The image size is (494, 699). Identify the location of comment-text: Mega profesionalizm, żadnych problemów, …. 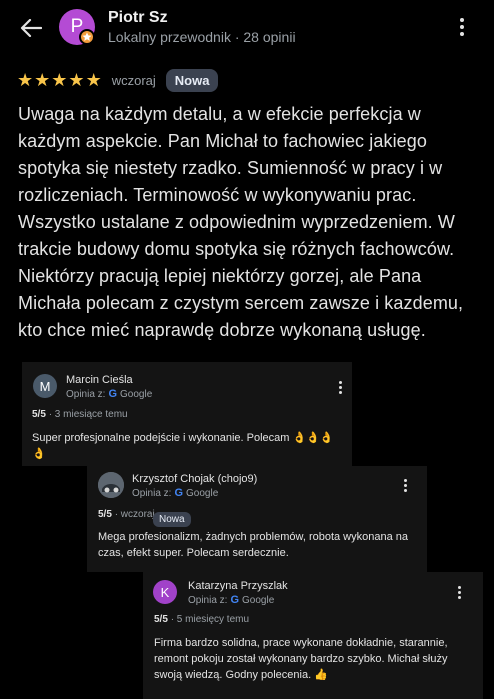
(253, 545).